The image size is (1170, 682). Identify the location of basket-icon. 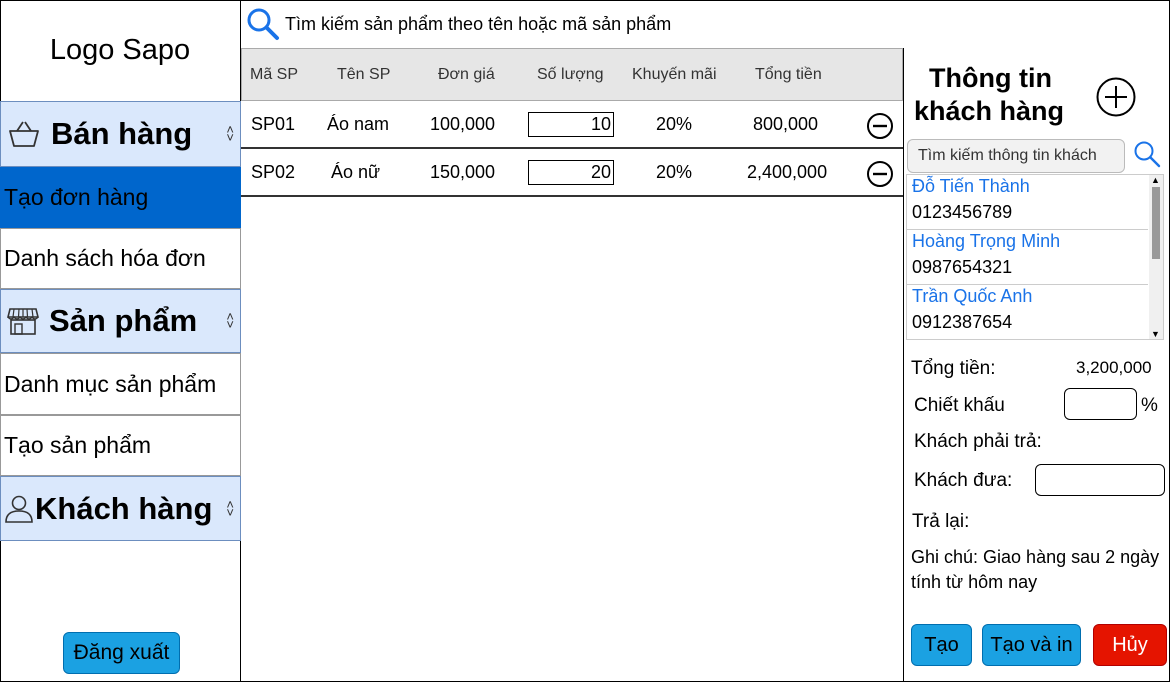
(24, 134).